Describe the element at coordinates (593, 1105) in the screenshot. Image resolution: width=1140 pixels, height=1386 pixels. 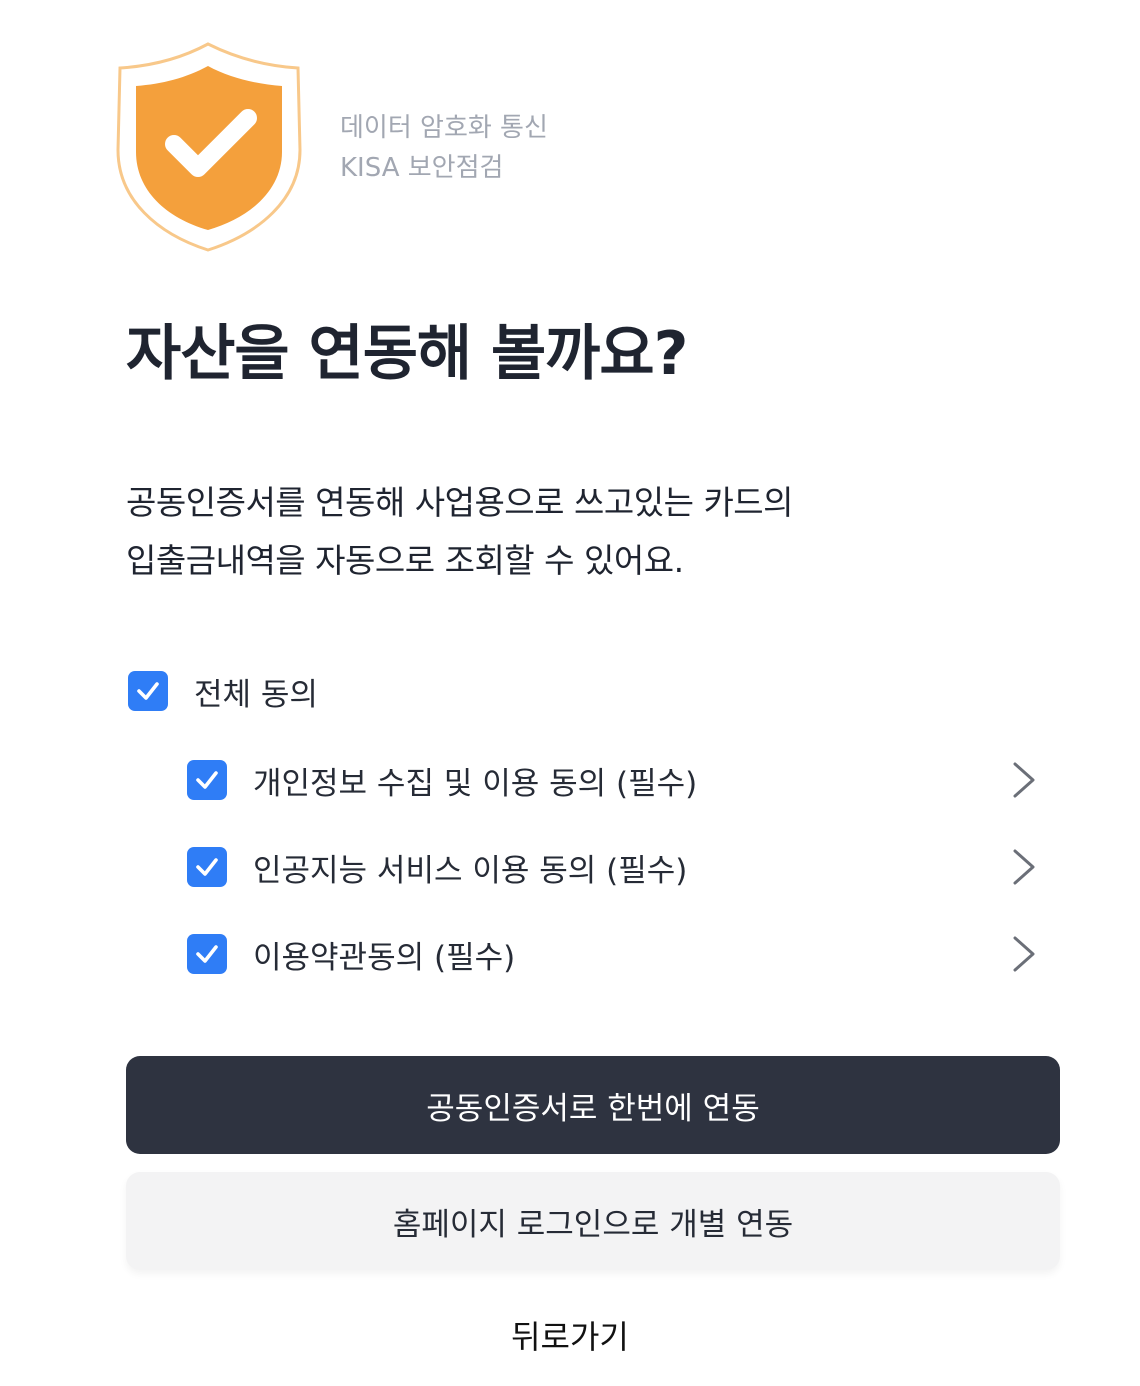
I see `certificate-link-button: 공동인증서로 한번에 연동` at that location.